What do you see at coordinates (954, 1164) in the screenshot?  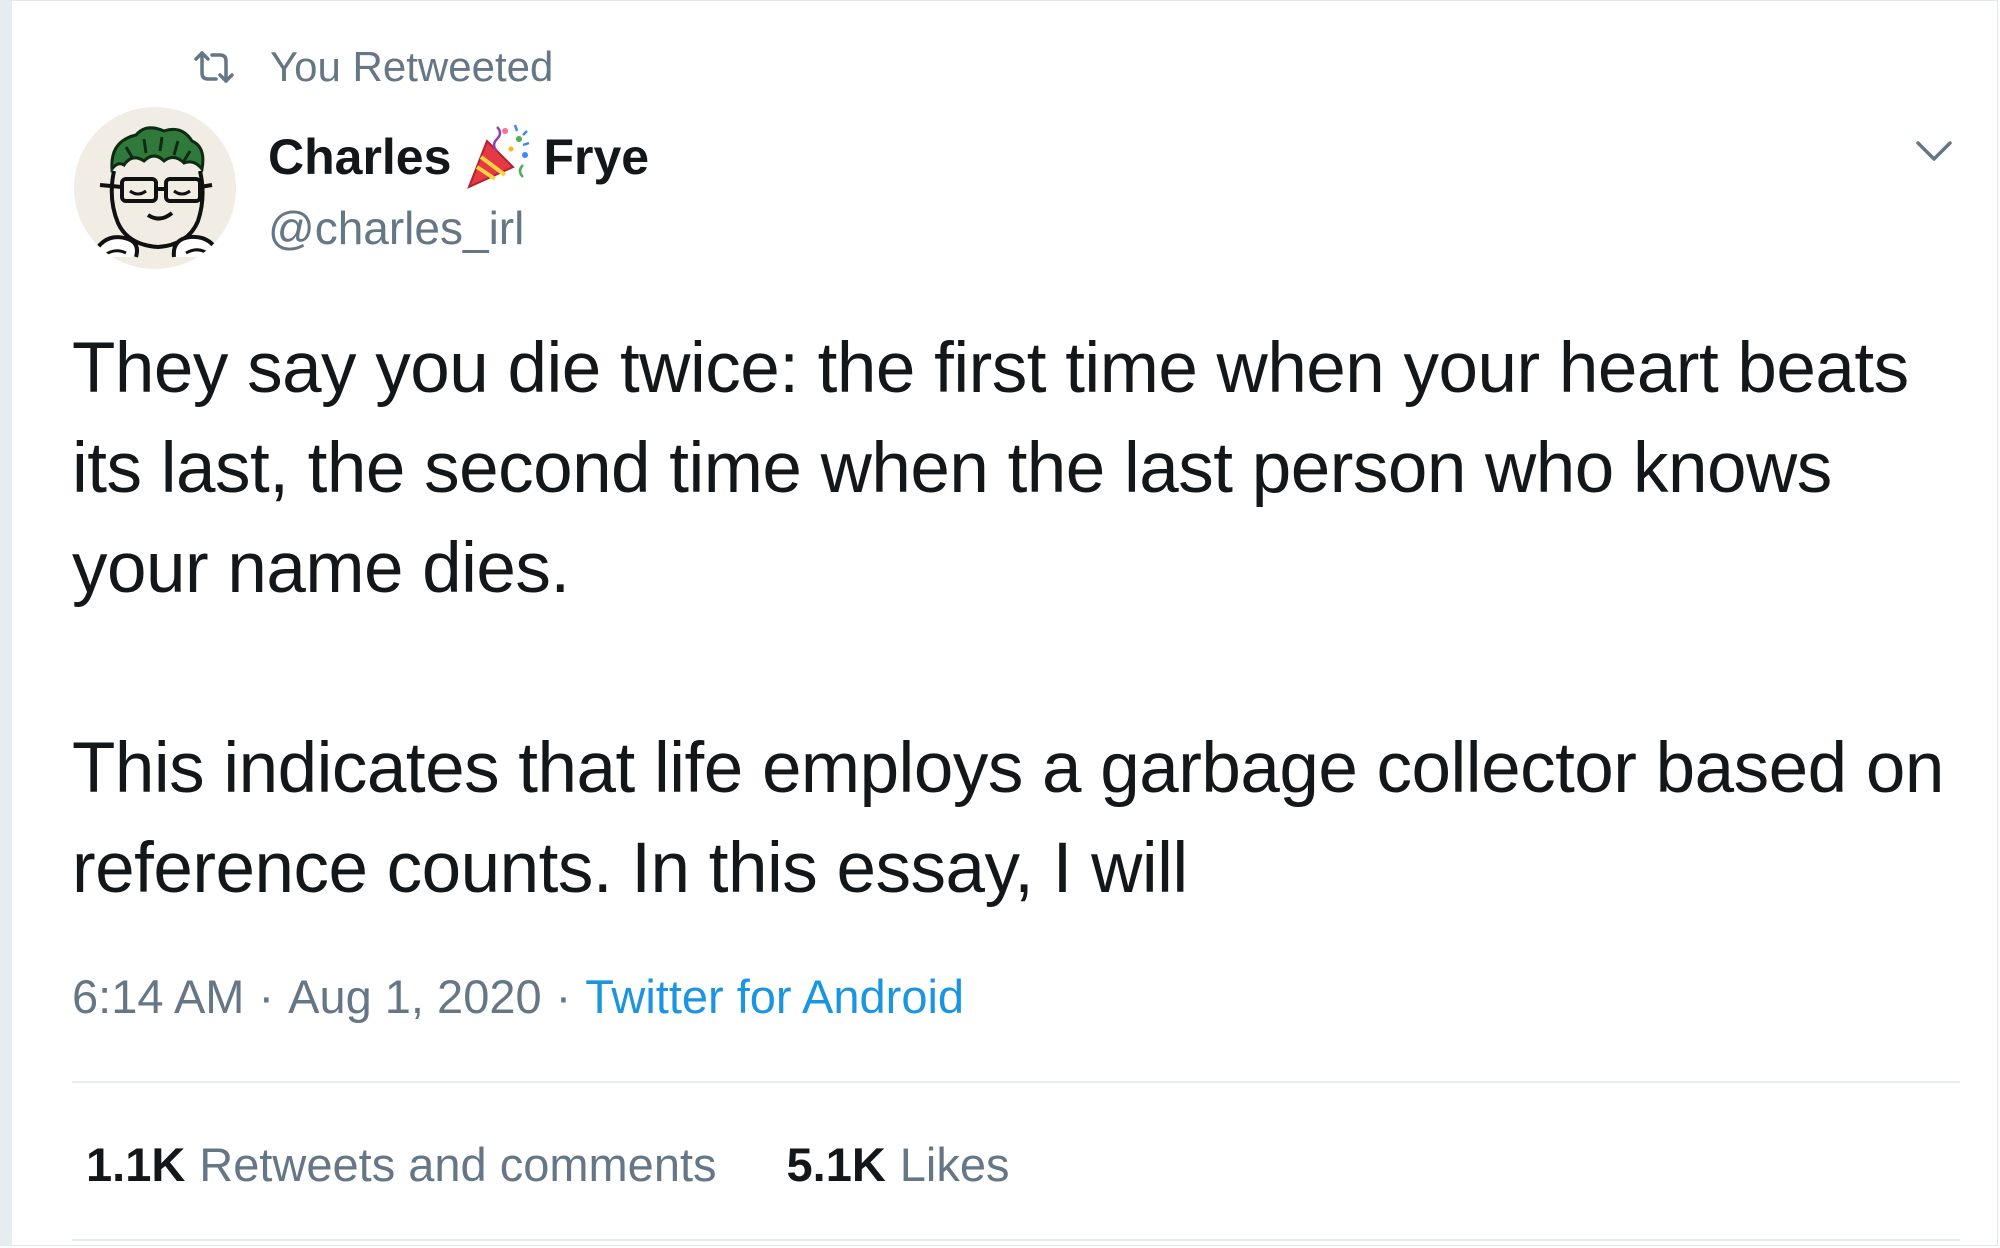 I see `likes-label: Likes` at bounding box center [954, 1164].